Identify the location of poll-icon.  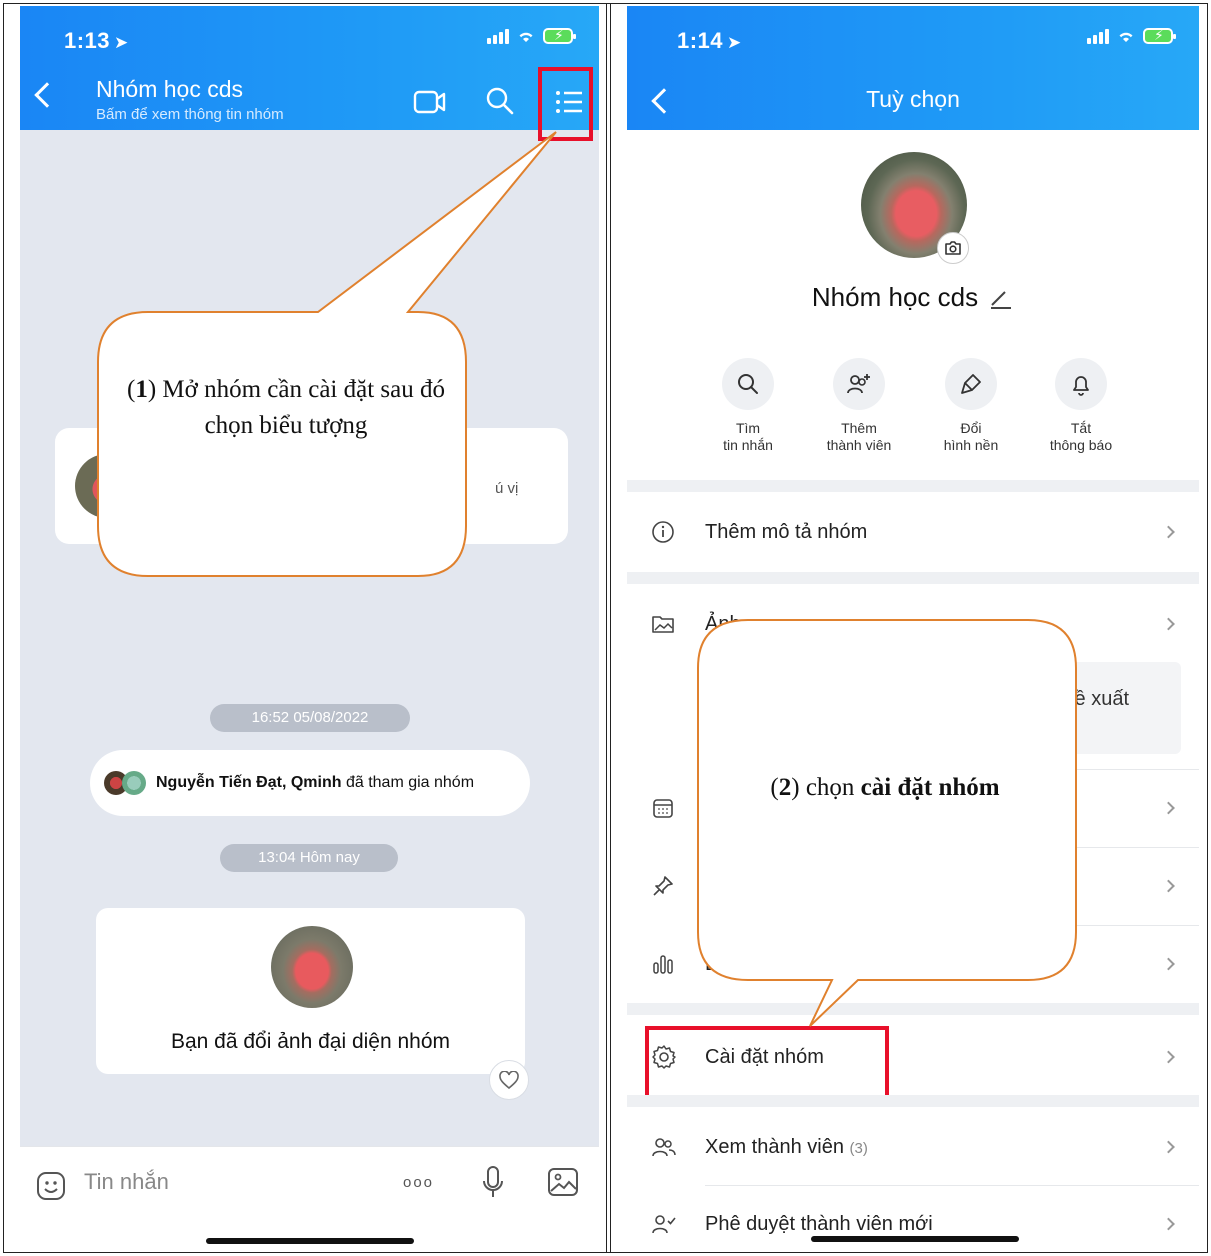
(663, 964).